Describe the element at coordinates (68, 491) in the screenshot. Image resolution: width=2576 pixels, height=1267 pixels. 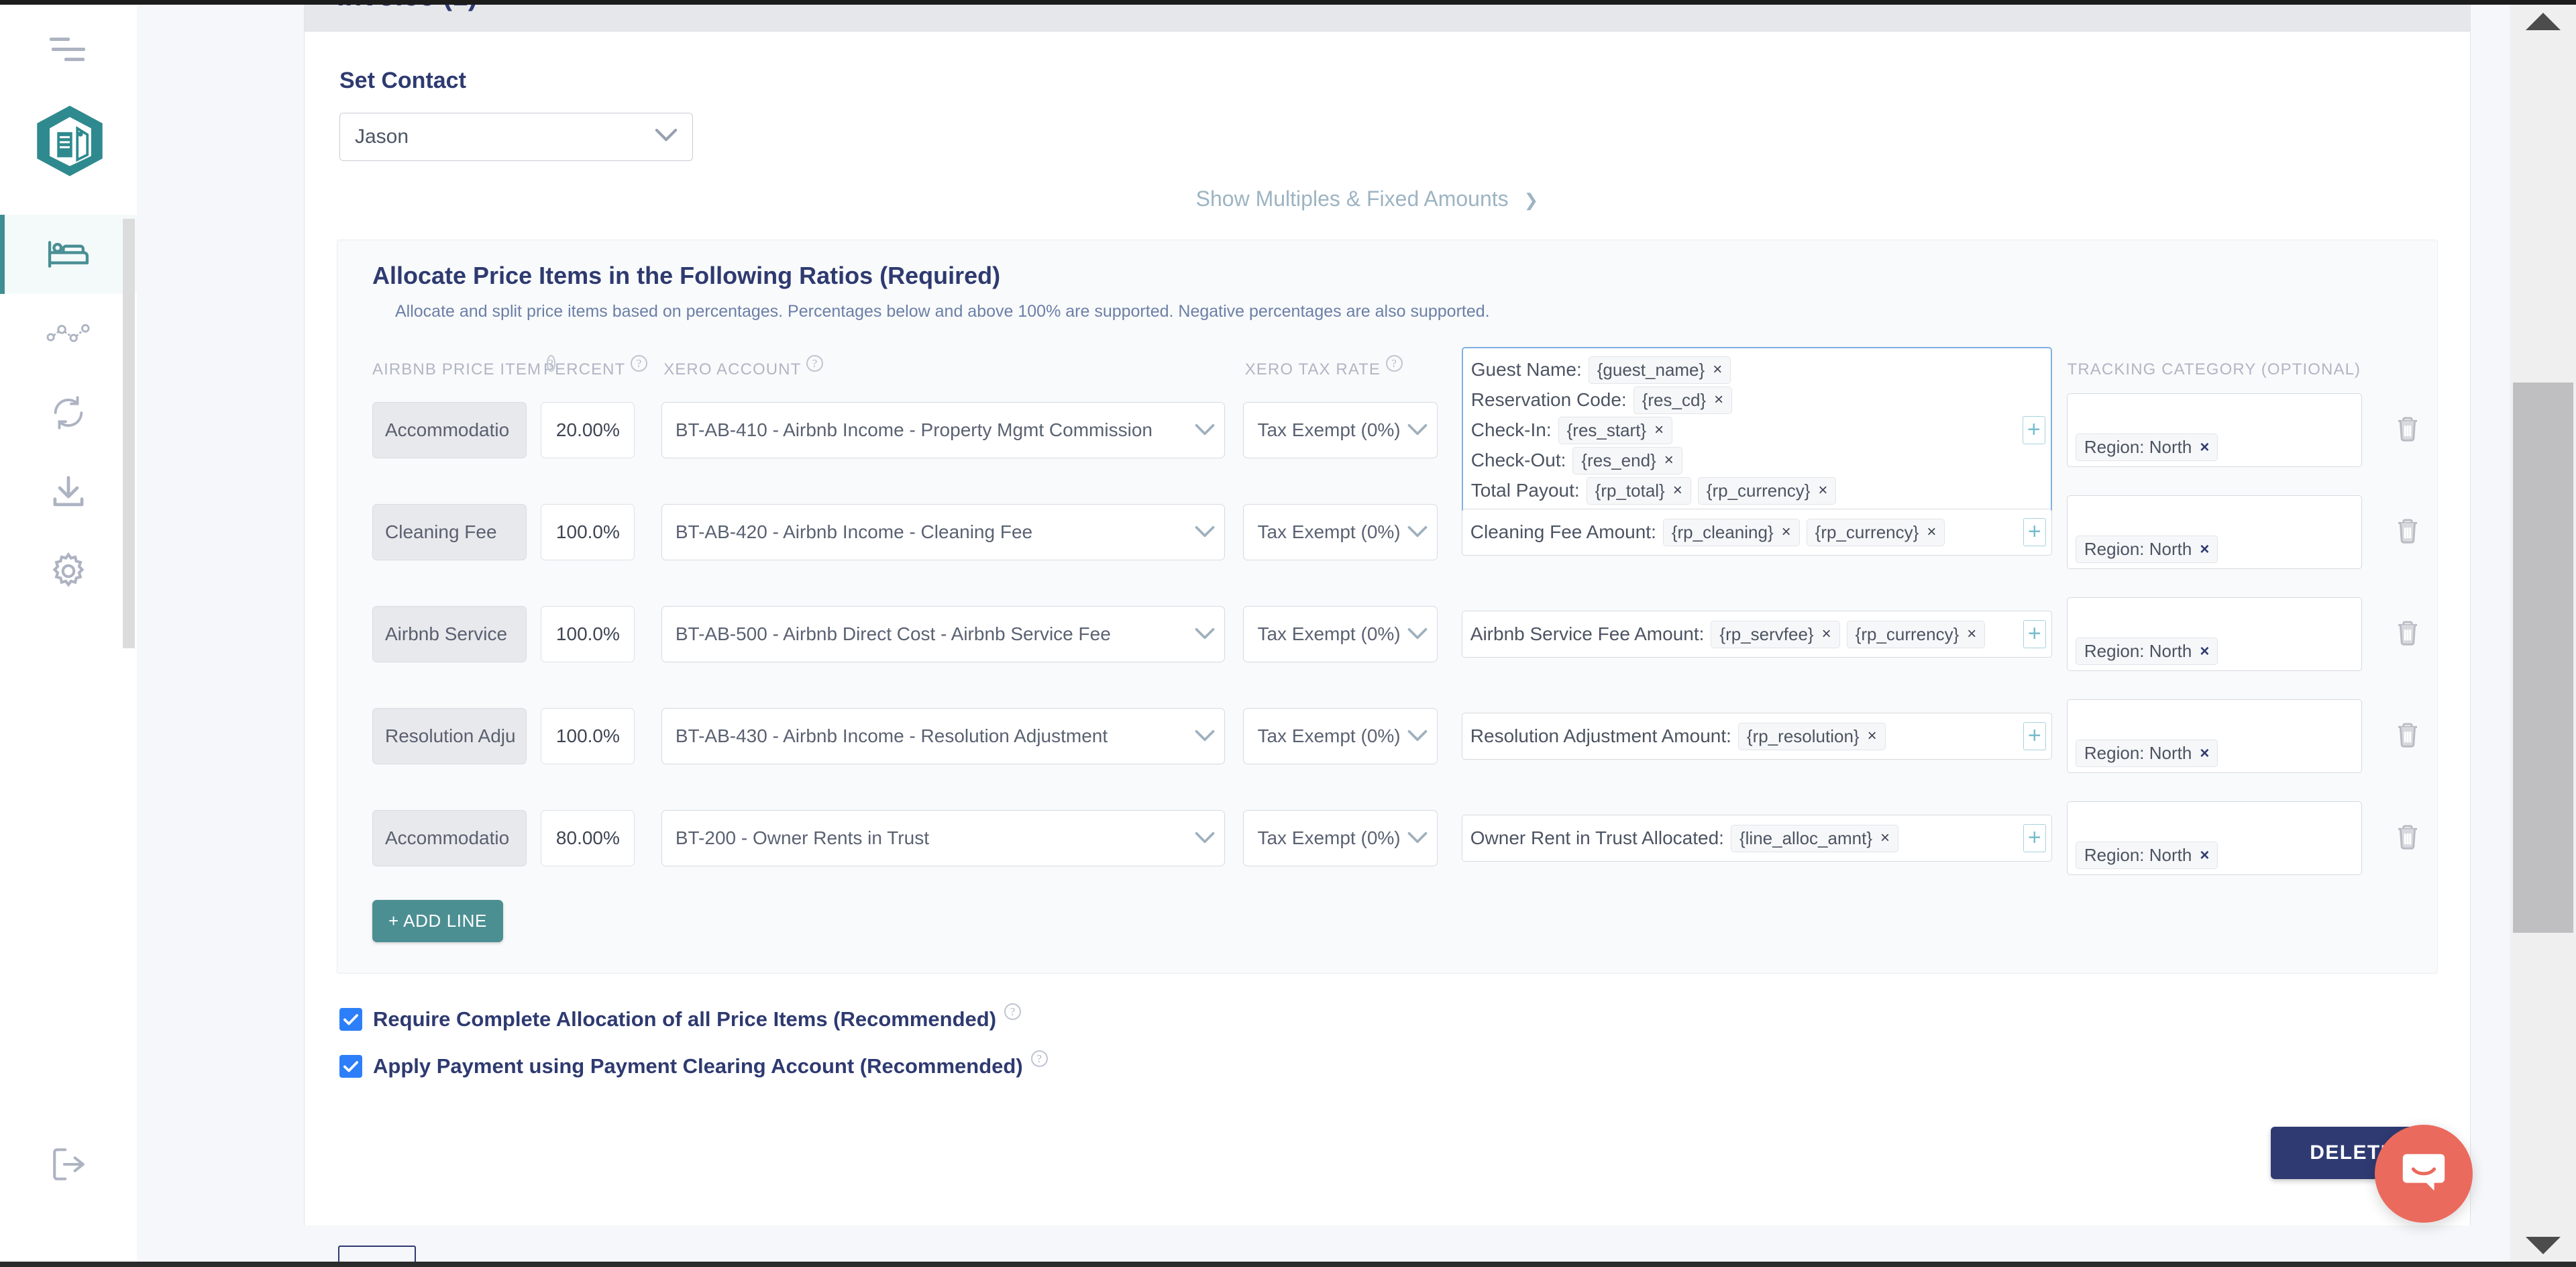
I see `sidebar-item-downloads` at that location.